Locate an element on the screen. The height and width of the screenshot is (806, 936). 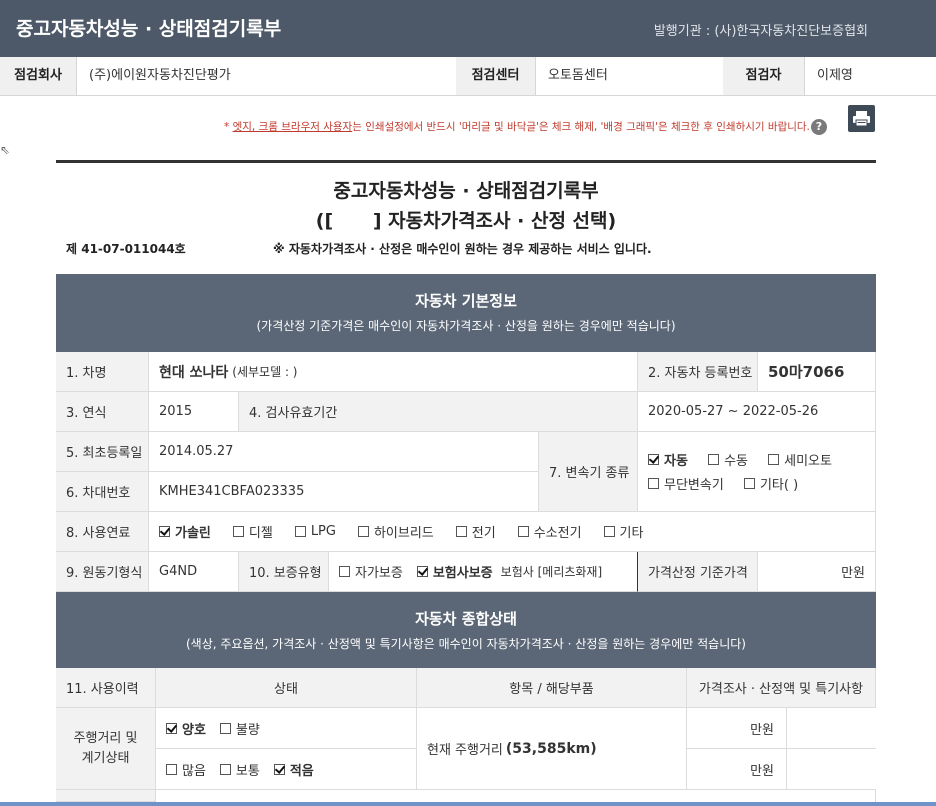
col-price-header: 가격조사 · 산정액 및 특기사항 is located at coordinates (781, 688).